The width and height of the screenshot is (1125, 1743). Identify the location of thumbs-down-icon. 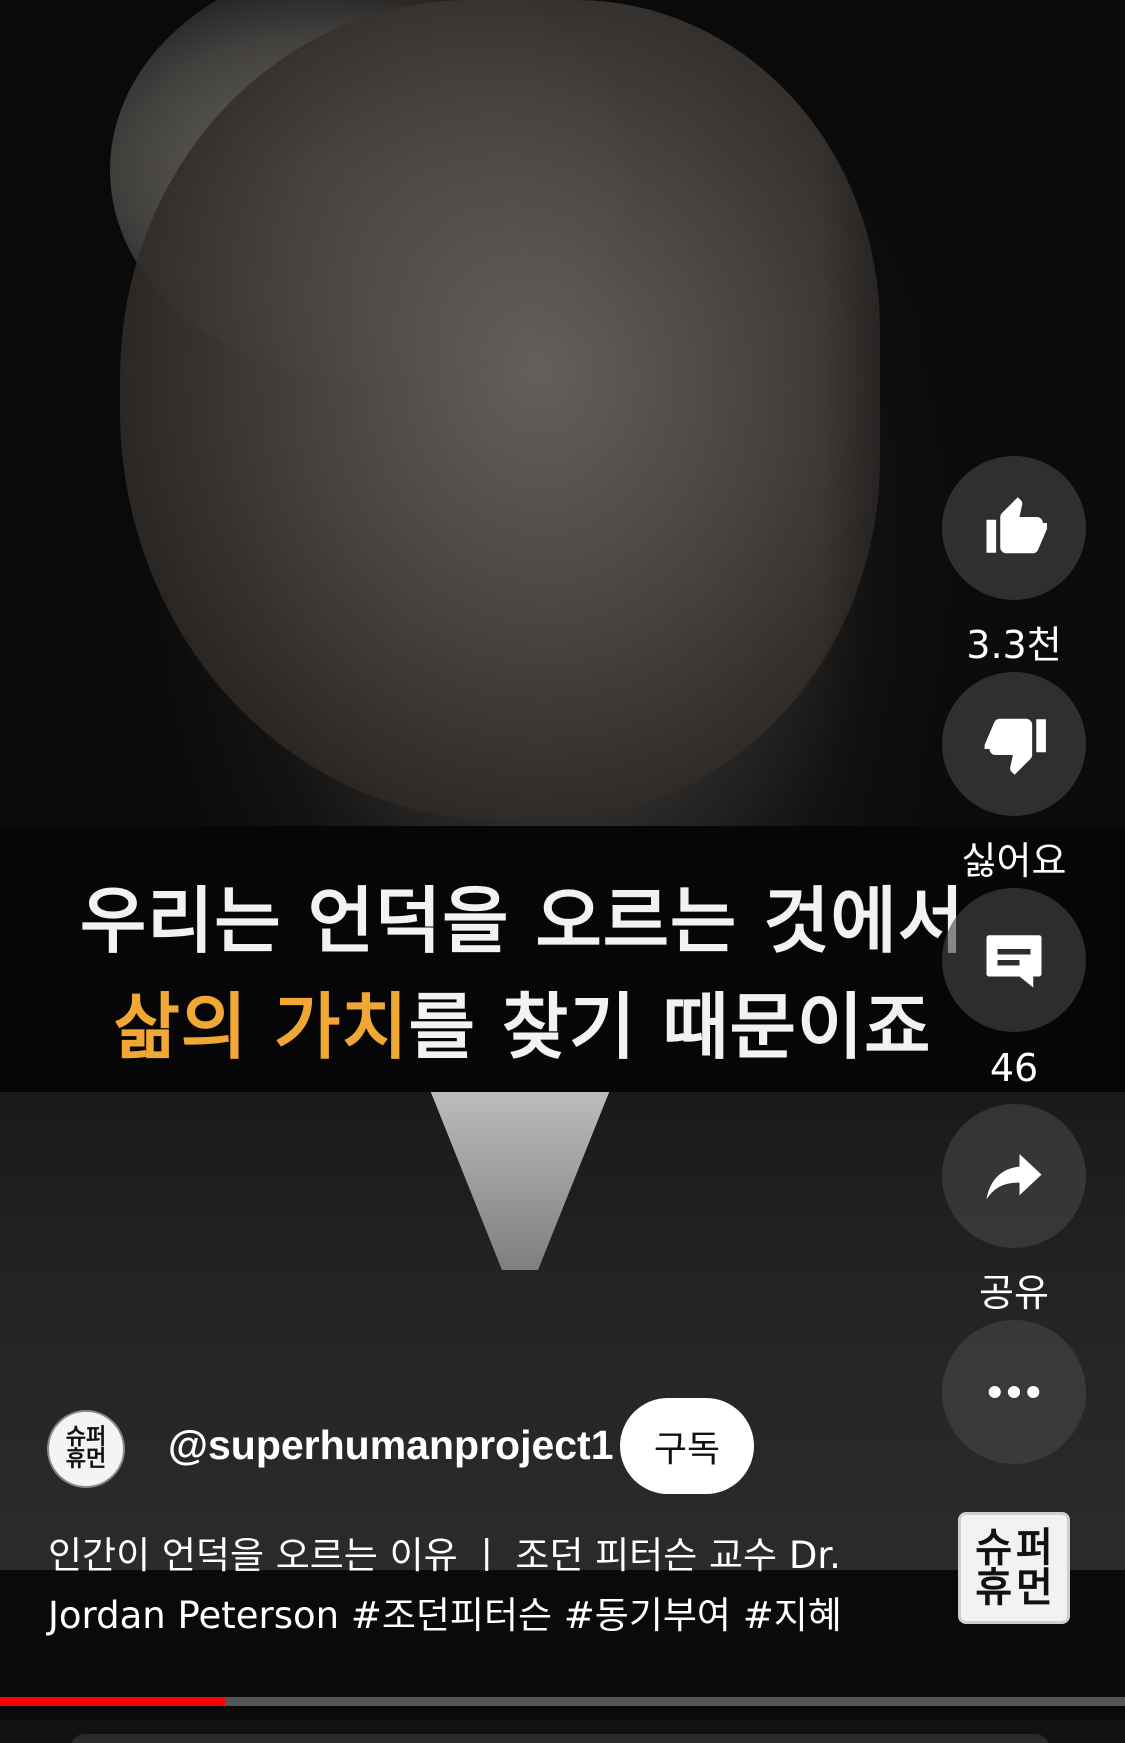
(1015, 746).